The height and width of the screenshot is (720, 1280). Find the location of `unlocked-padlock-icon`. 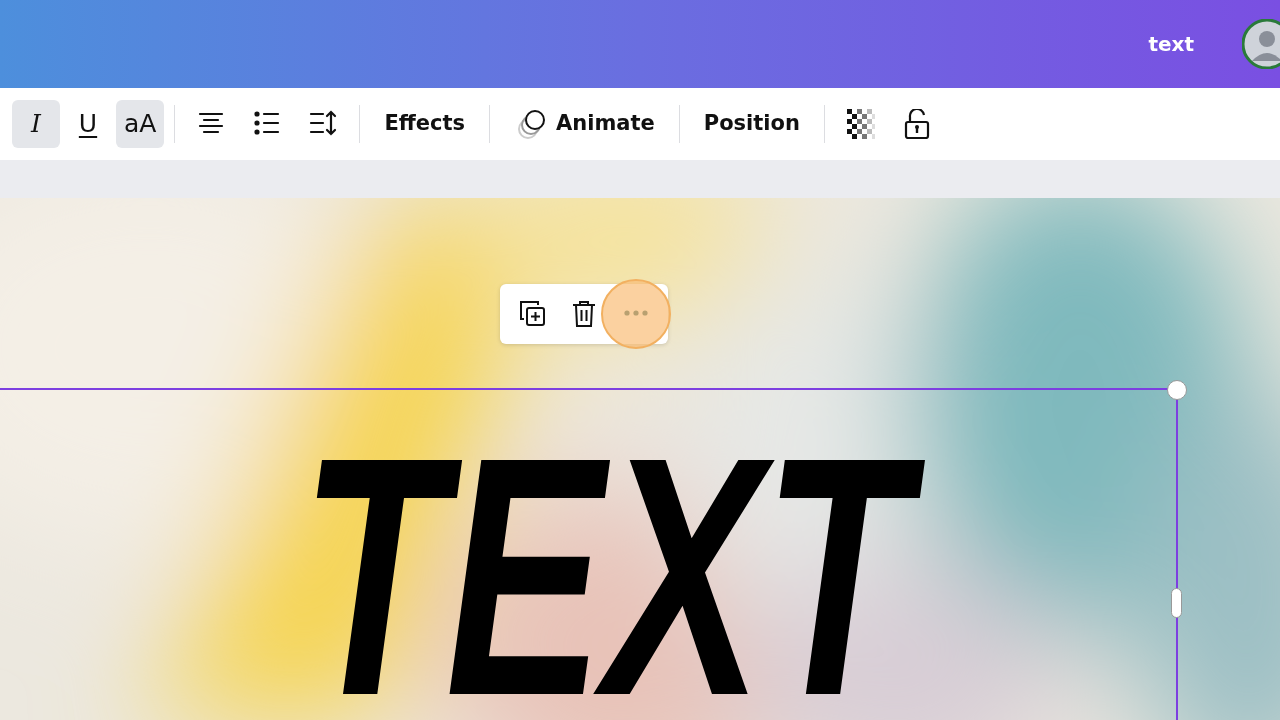

unlocked-padlock-icon is located at coordinates (916, 124).